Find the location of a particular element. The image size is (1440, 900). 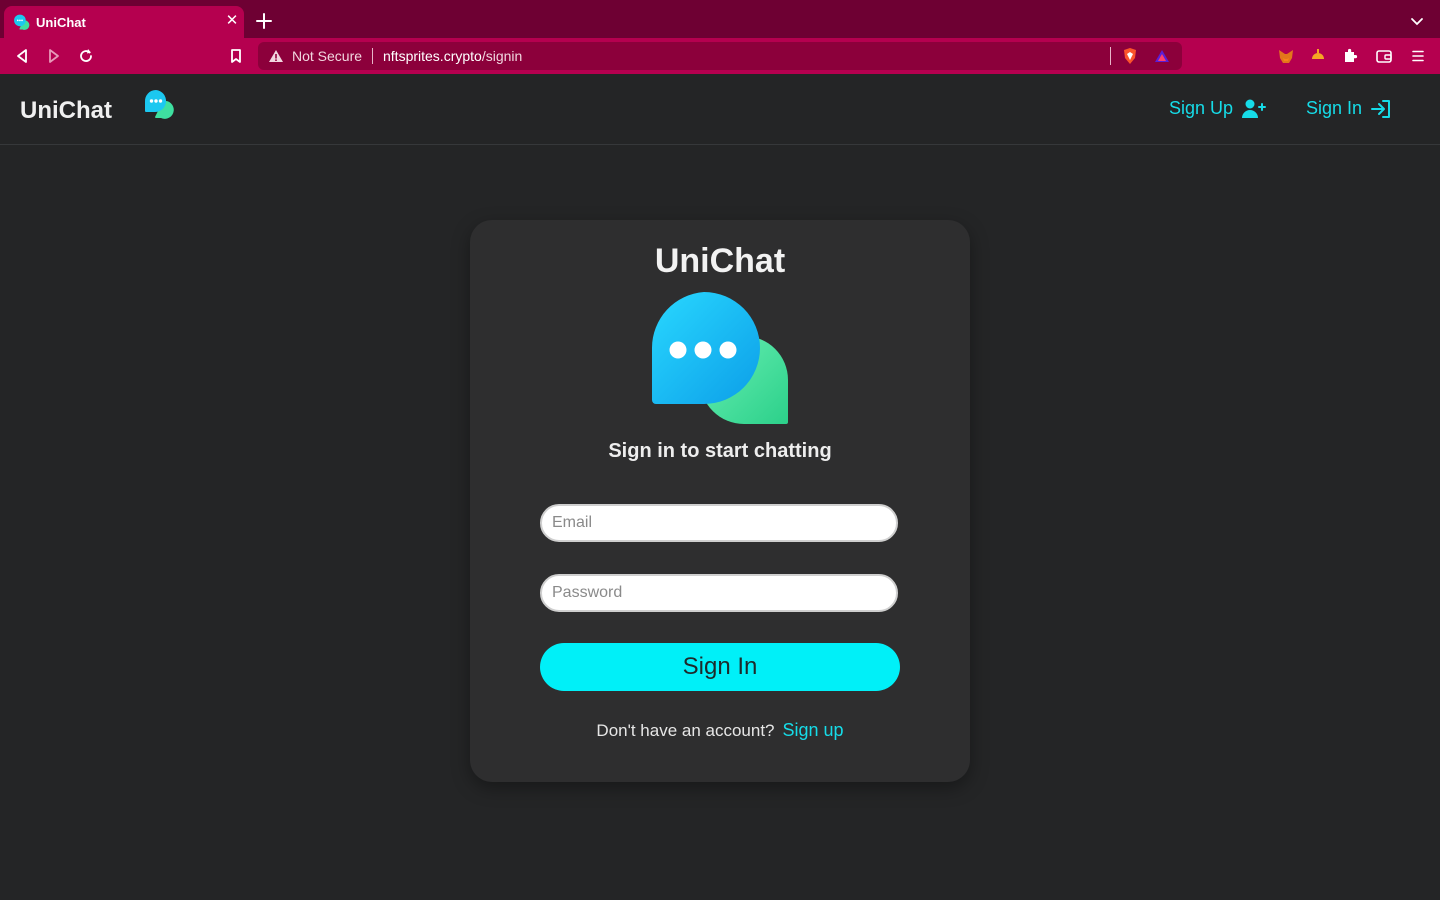

password-field is located at coordinates (719, 593).